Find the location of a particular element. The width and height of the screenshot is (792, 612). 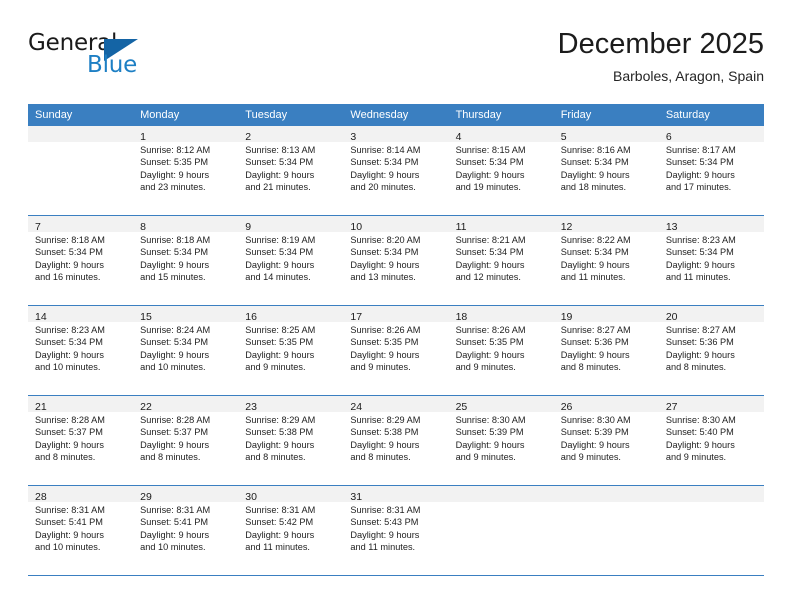

daylight-text-line2: and 12 minutes. is located at coordinates (488, 277).